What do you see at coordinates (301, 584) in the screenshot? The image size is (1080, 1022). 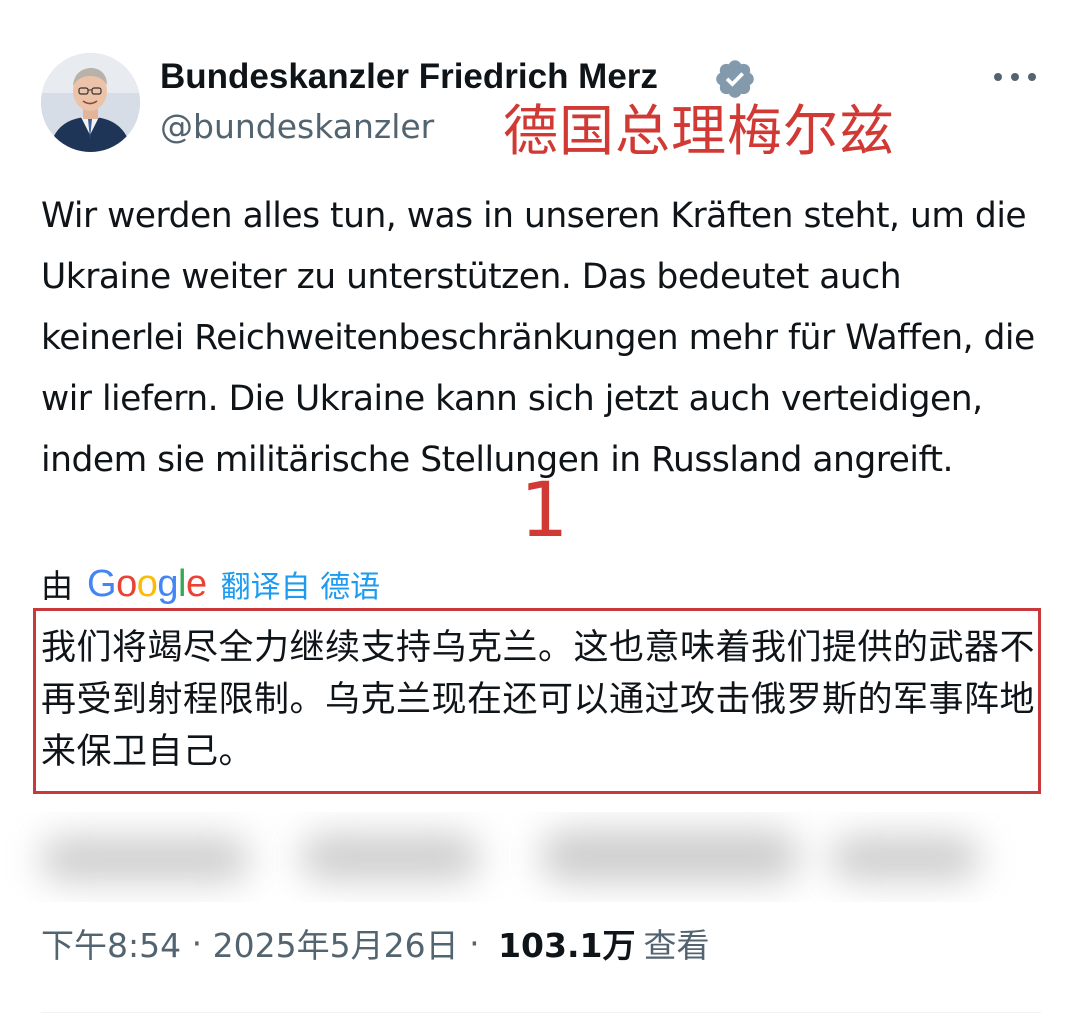 I see `translated-from-link: 翻译自 德语` at bounding box center [301, 584].